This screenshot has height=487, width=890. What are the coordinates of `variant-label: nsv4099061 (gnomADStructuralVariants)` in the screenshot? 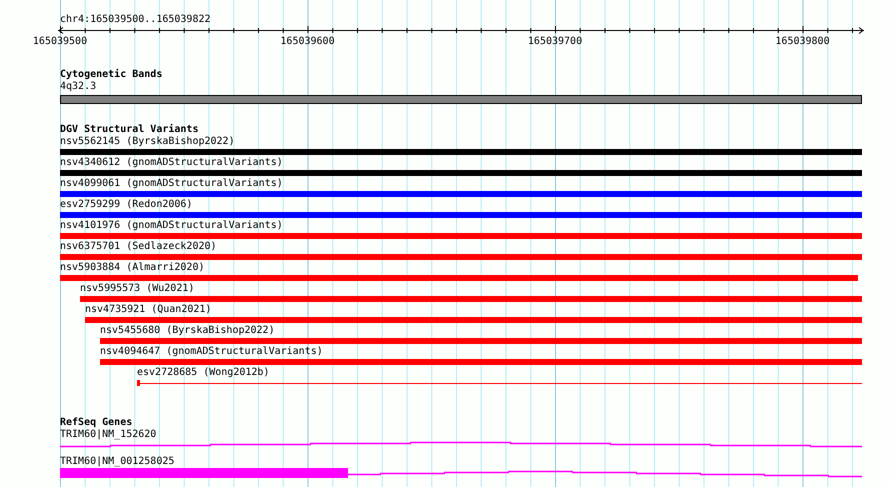 It's located at (171, 184).